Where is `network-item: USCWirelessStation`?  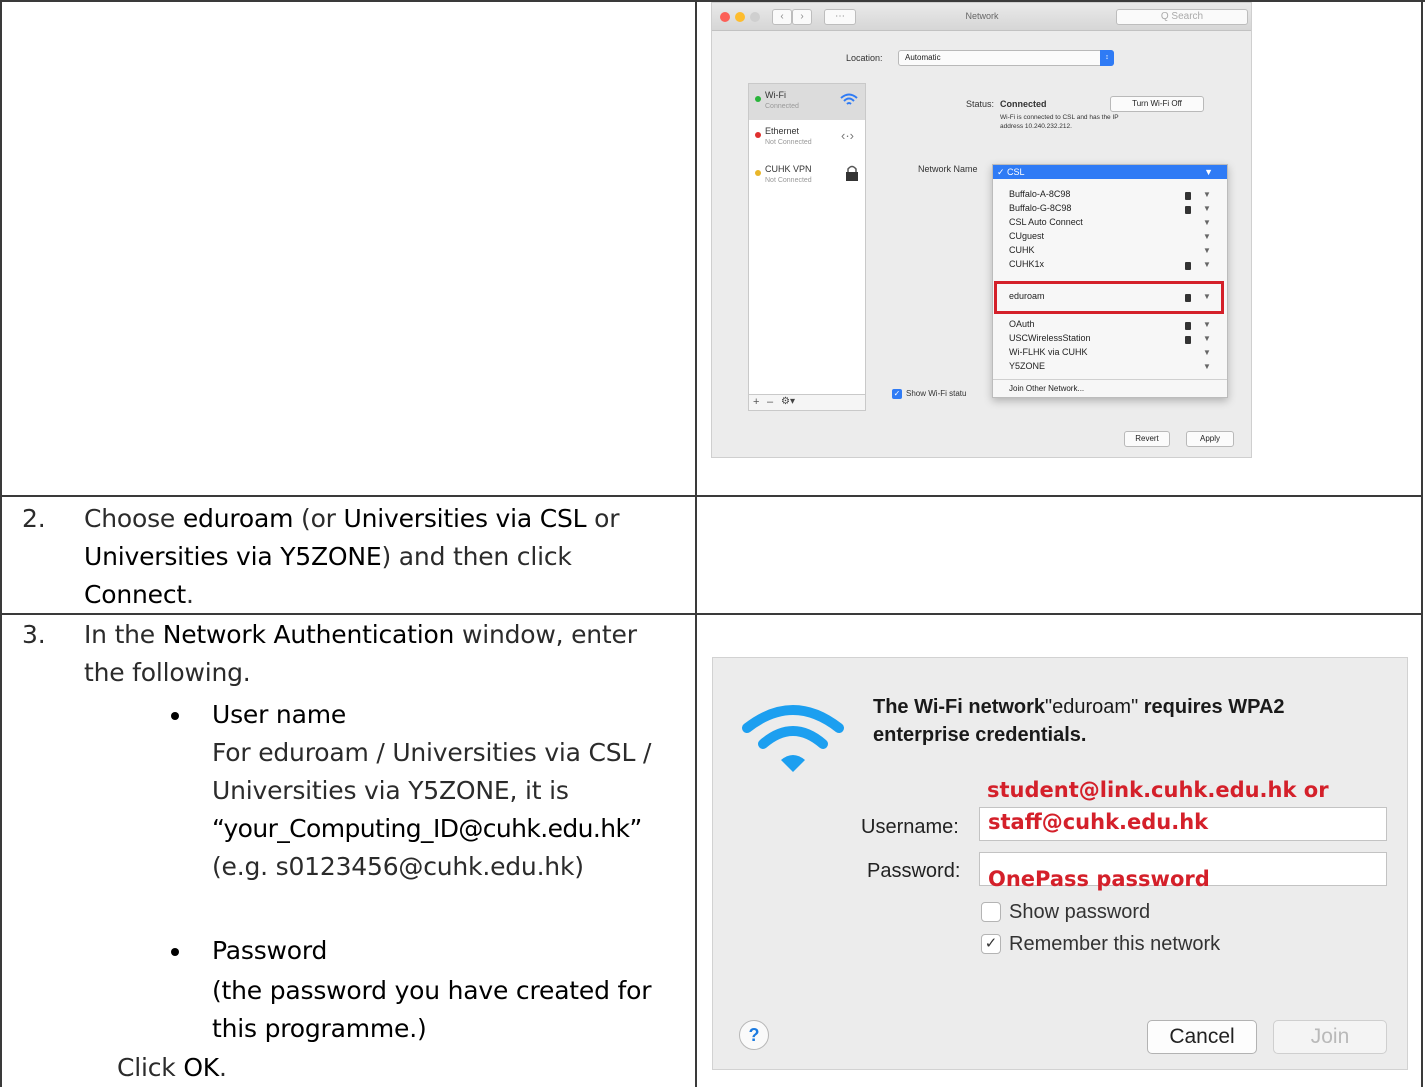 network-item: USCWirelessStation is located at coordinates (1050, 338).